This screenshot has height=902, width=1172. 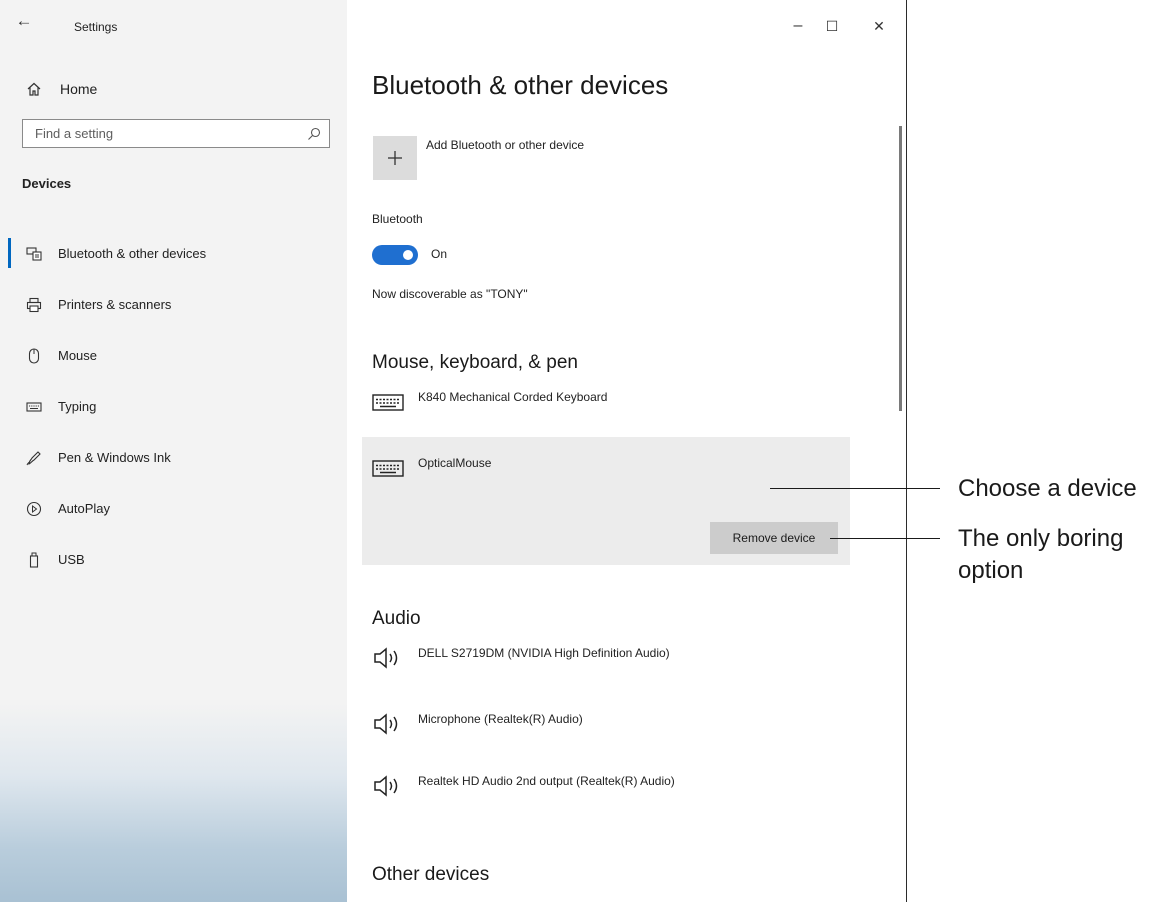 I want to click on device-item: K840 Mechanical Corded Keyboard, so click(x=489, y=402).